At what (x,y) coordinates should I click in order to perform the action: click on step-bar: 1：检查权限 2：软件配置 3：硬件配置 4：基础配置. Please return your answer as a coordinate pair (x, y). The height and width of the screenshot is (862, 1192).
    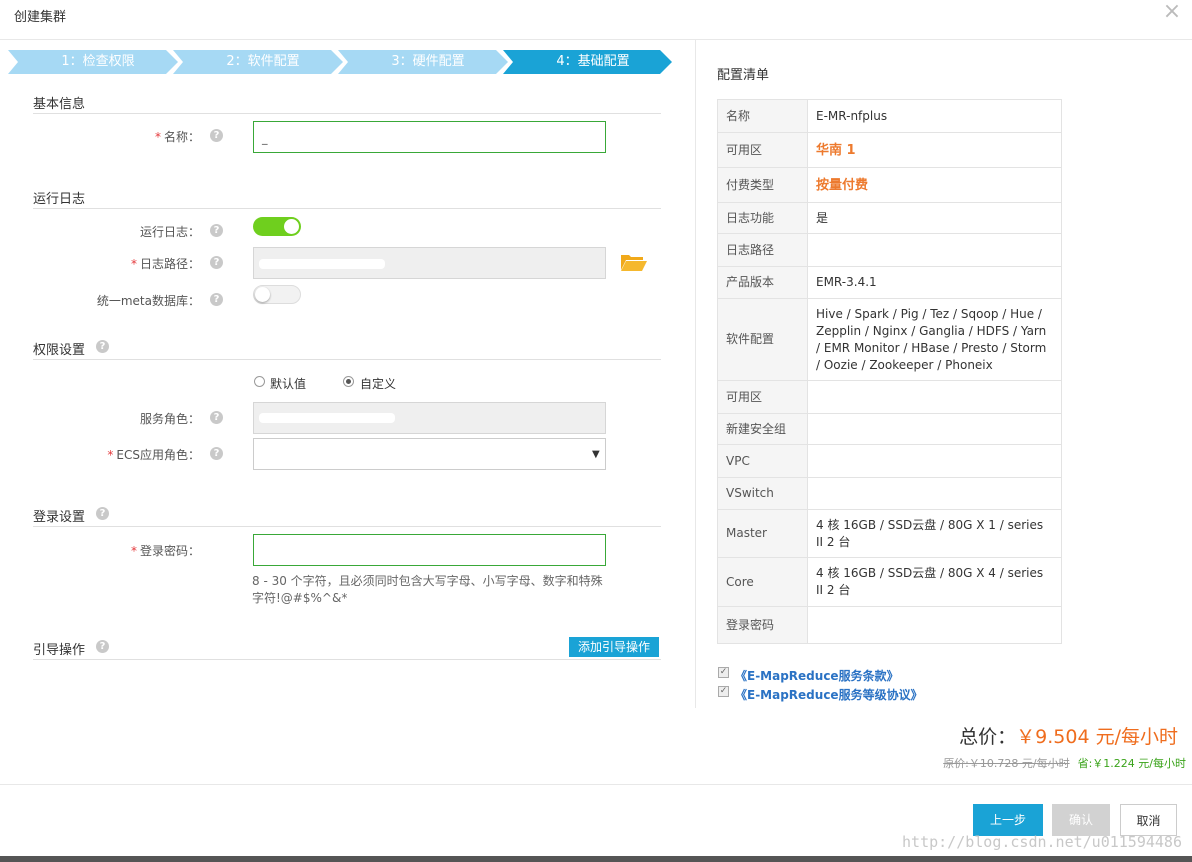
    Looking at the image, I should click on (340, 62).